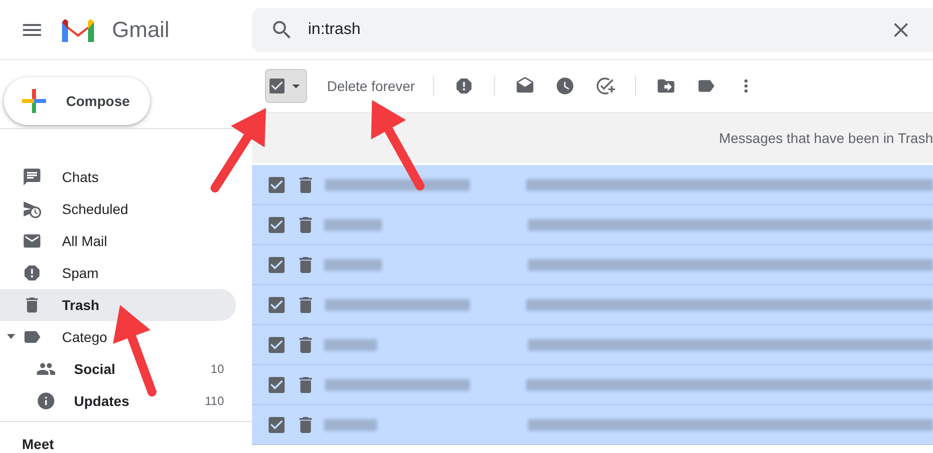  Describe the element at coordinates (32, 177) in the screenshot. I see `chat-bubble-icon` at that location.